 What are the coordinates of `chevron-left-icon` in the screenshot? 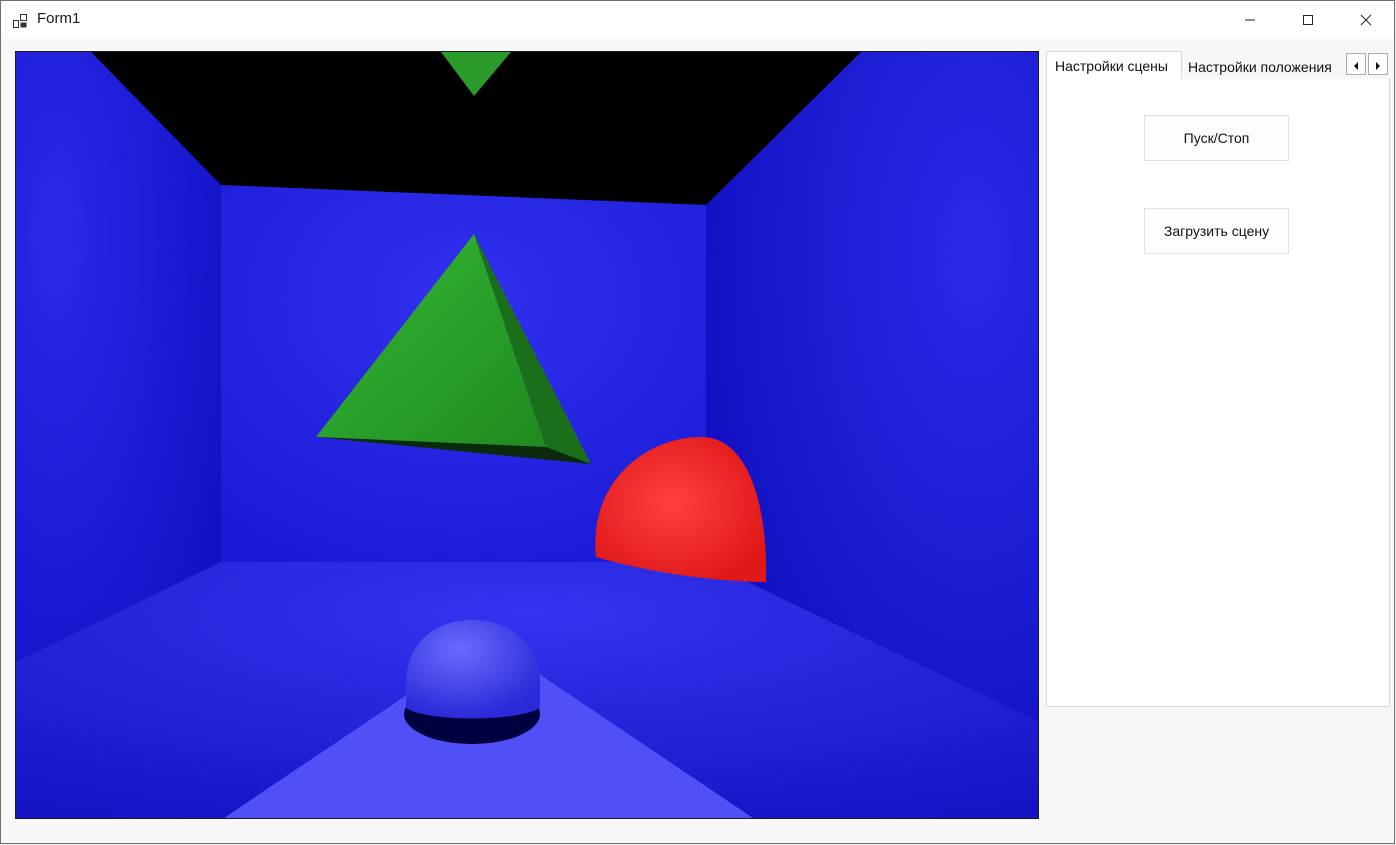 It's located at (1356, 64).